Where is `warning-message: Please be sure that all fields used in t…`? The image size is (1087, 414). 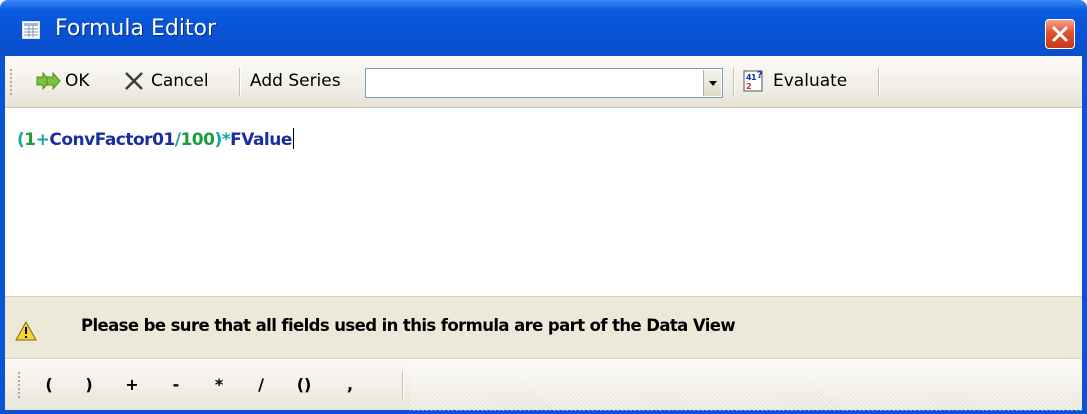 warning-message: Please be sure that all fields used in t… is located at coordinates (408, 325).